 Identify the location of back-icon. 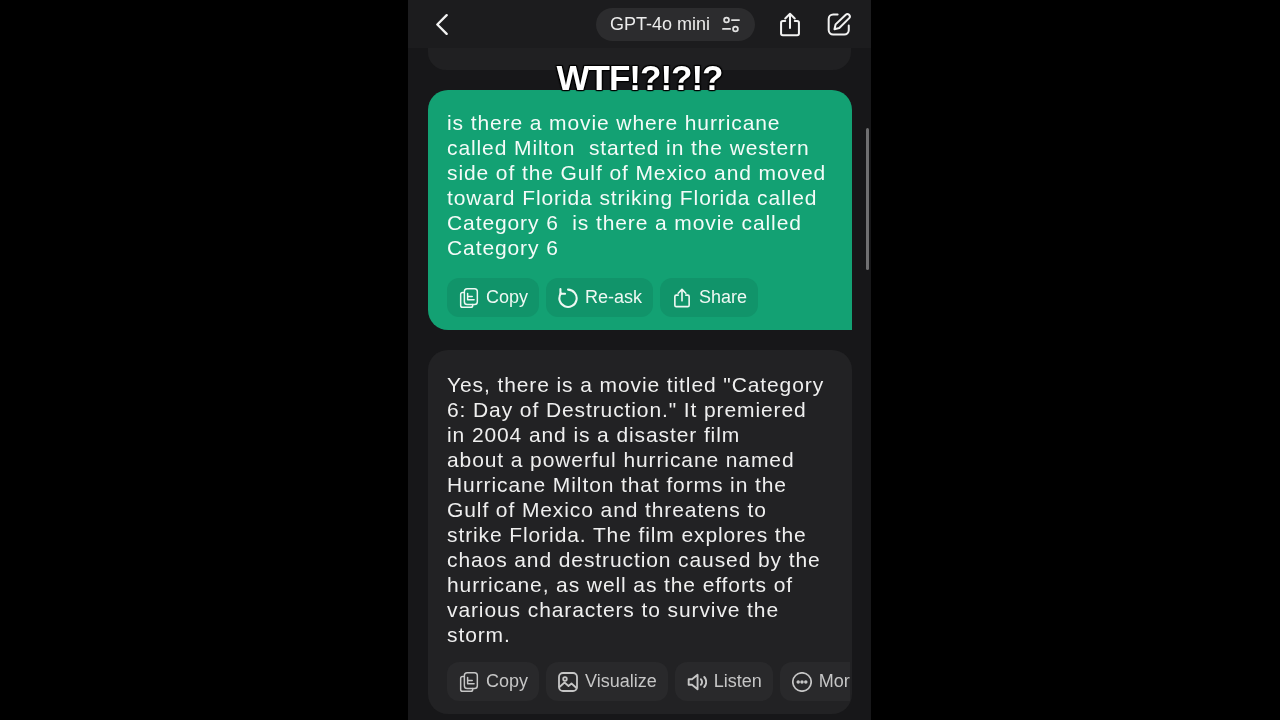
(442, 24).